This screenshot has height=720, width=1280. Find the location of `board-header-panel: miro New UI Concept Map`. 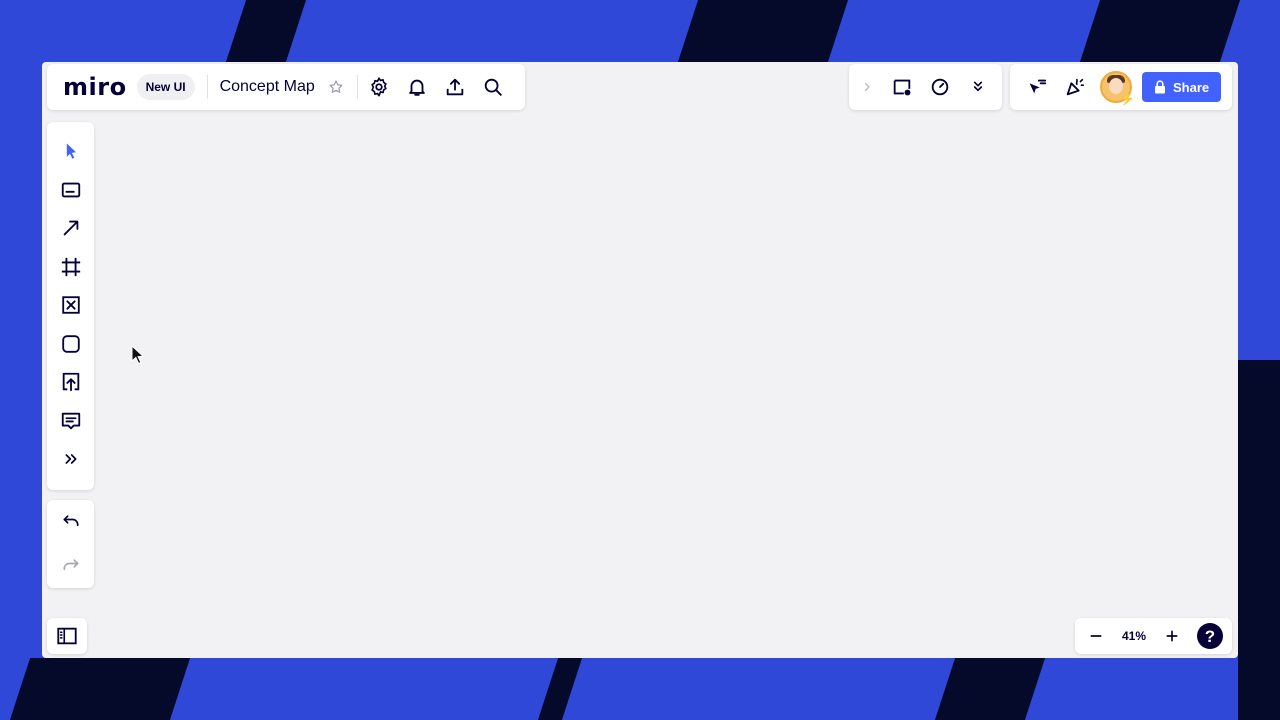

board-header-panel: miro New UI Concept Map is located at coordinates (286, 87).